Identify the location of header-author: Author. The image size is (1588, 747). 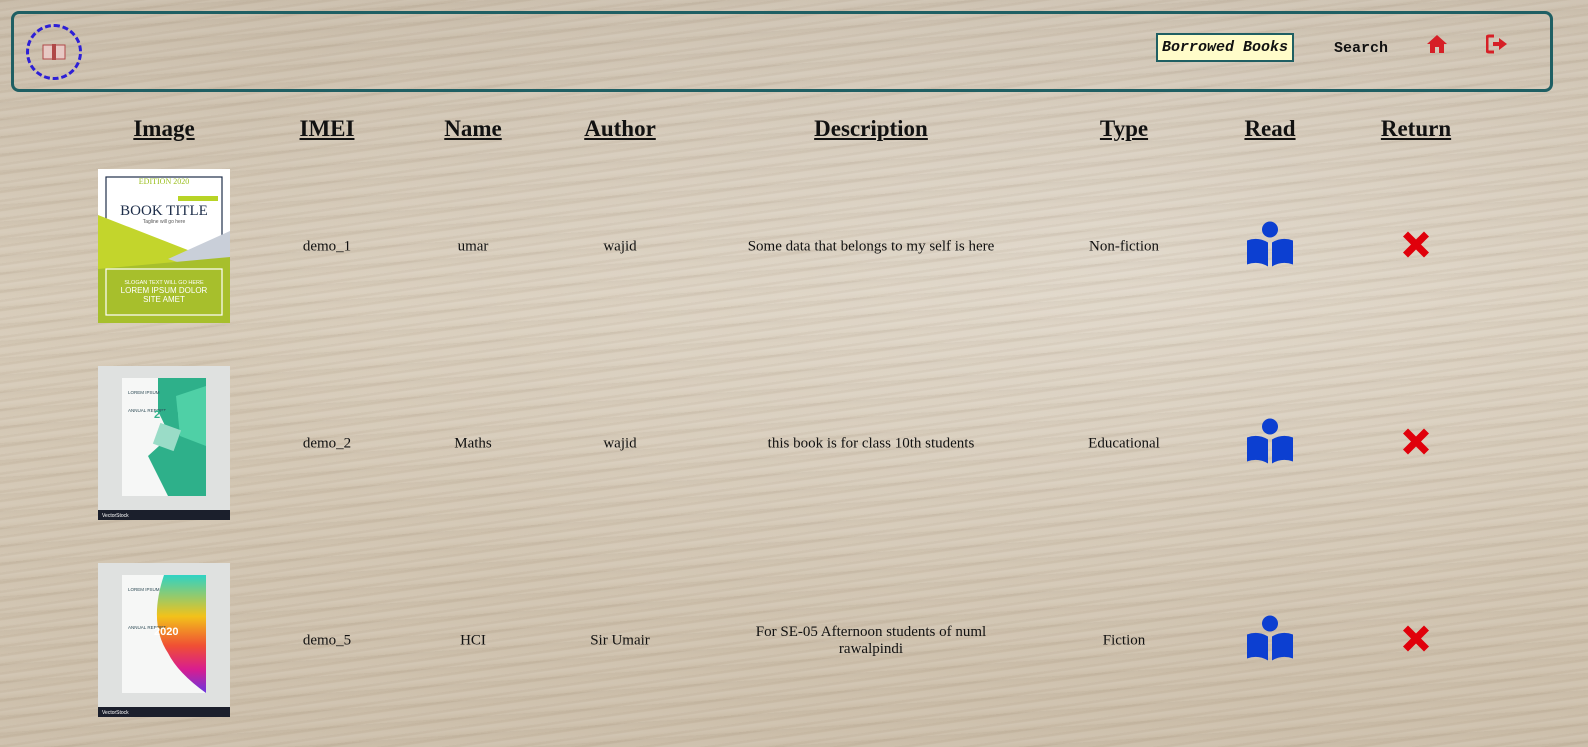
(620, 128).